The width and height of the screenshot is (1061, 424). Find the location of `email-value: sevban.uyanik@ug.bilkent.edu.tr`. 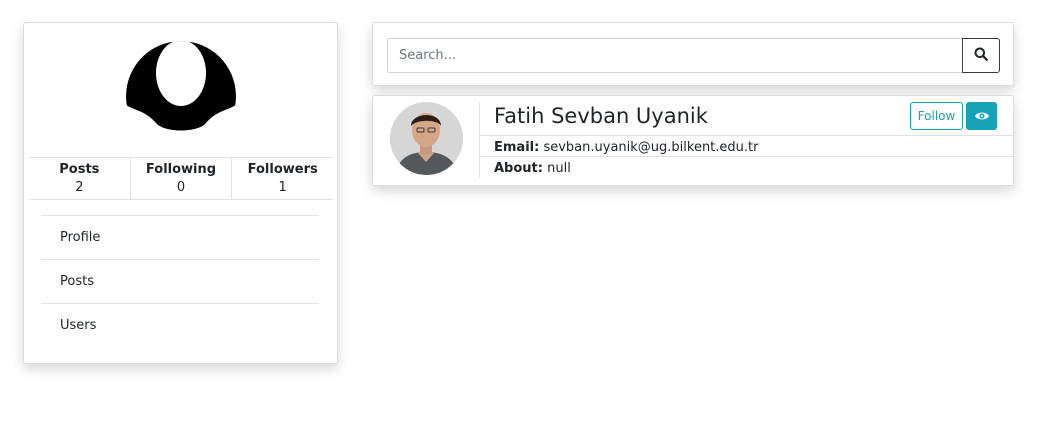

email-value: sevban.uyanik@ug.bilkent.edu.tr is located at coordinates (651, 147).